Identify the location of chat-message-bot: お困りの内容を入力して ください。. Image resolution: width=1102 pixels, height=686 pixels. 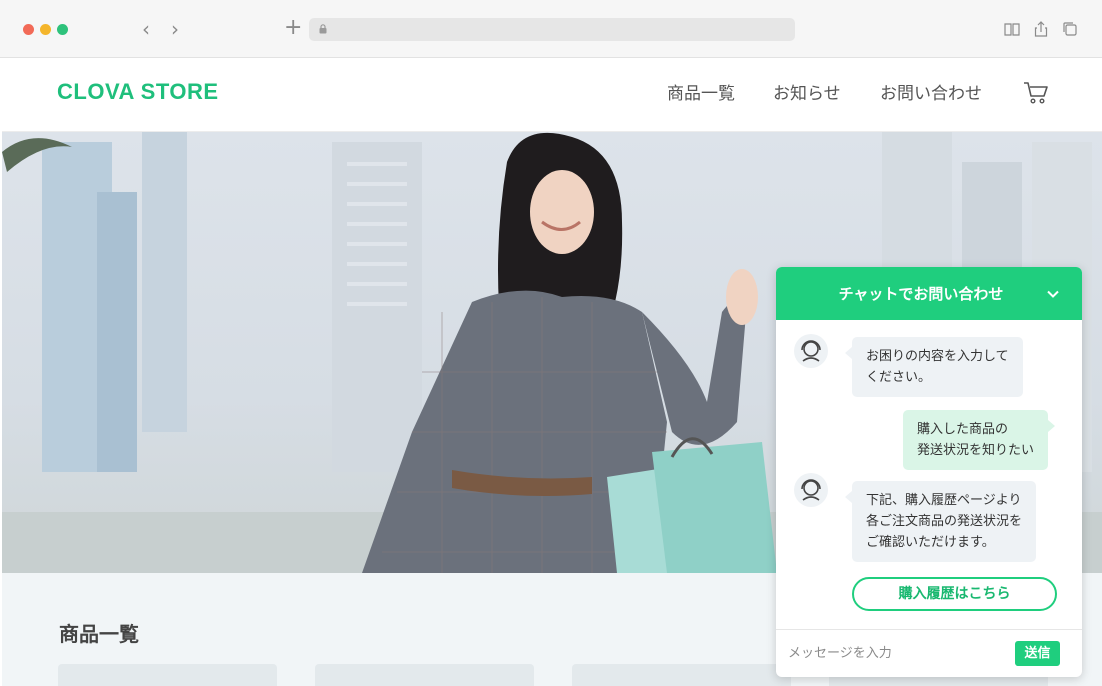
(934, 367).